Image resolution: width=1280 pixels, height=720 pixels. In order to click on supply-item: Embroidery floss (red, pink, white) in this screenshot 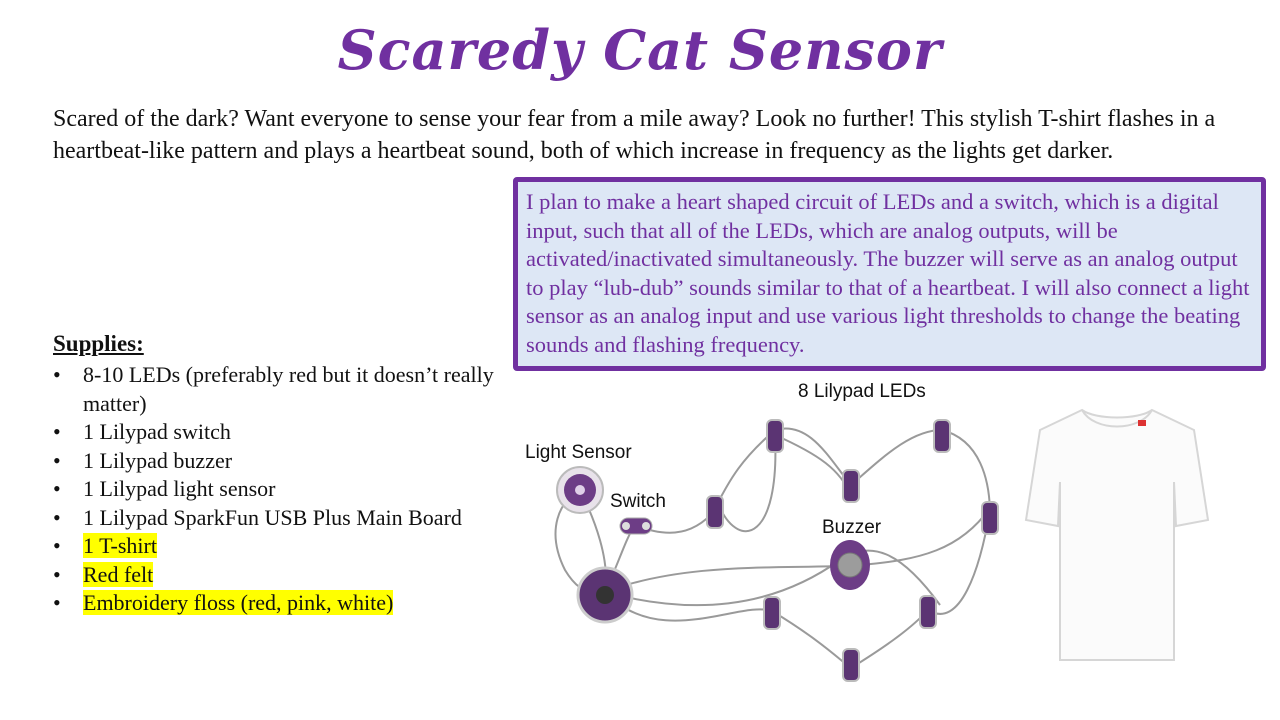, I will do `click(278, 603)`.